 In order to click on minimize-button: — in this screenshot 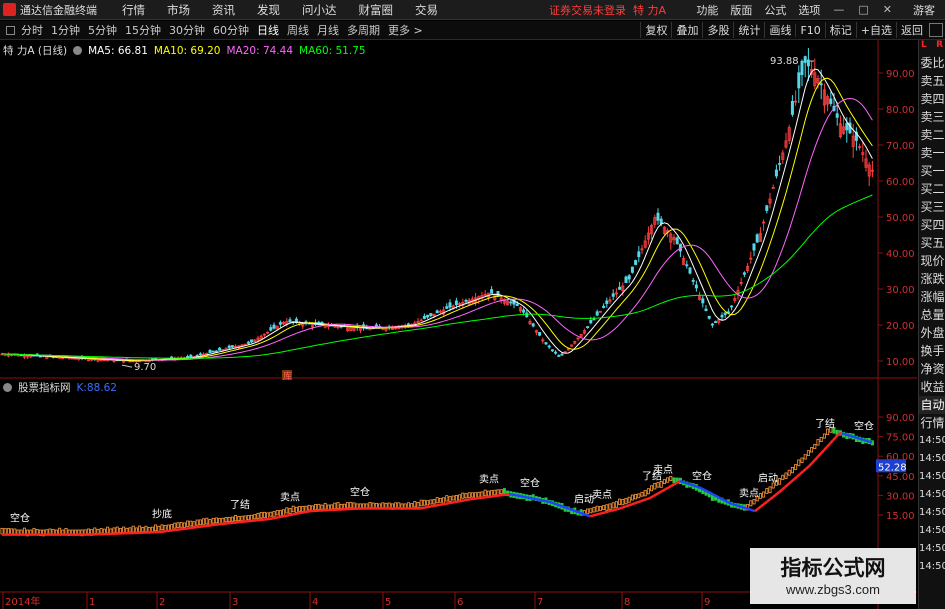, I will do `click(838, 9)`.